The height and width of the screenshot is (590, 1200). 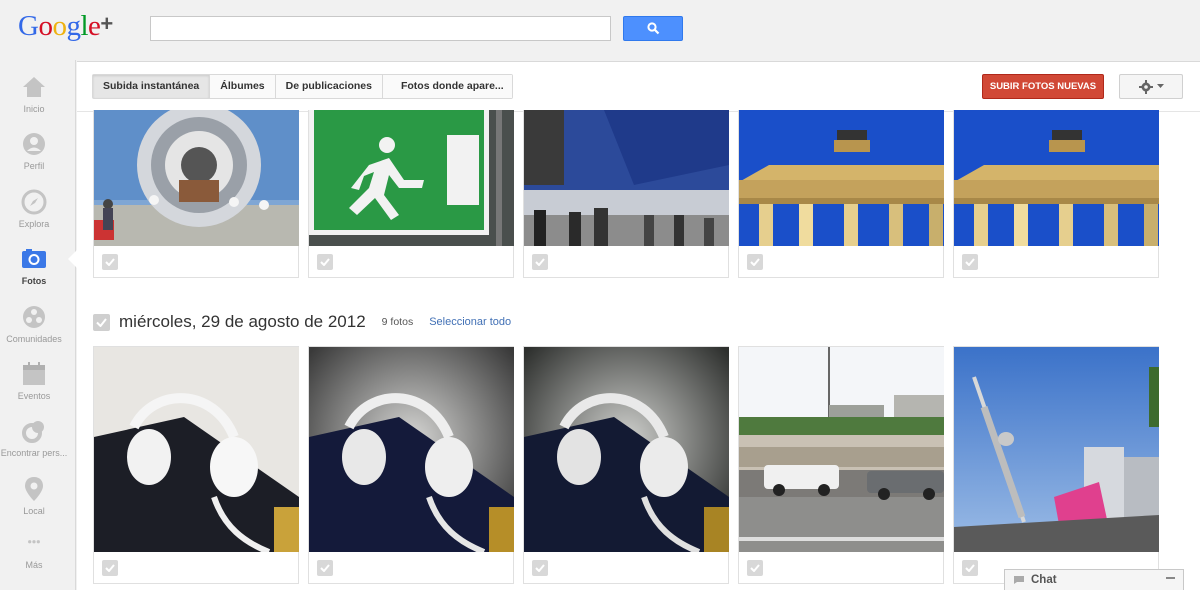 I want to click on nav-item-fotos: Fotos, so click(x=34, y=266).